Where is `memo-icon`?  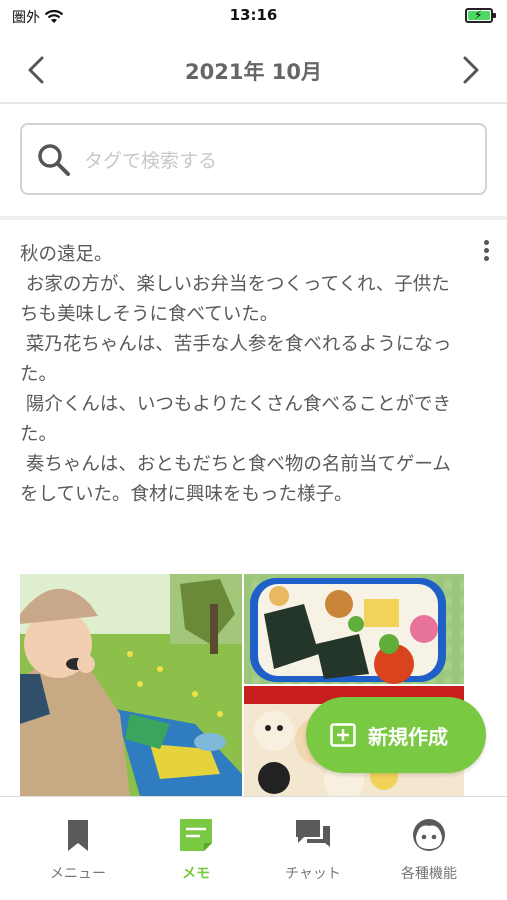 memo-icon is located at coordinates (196, 835).